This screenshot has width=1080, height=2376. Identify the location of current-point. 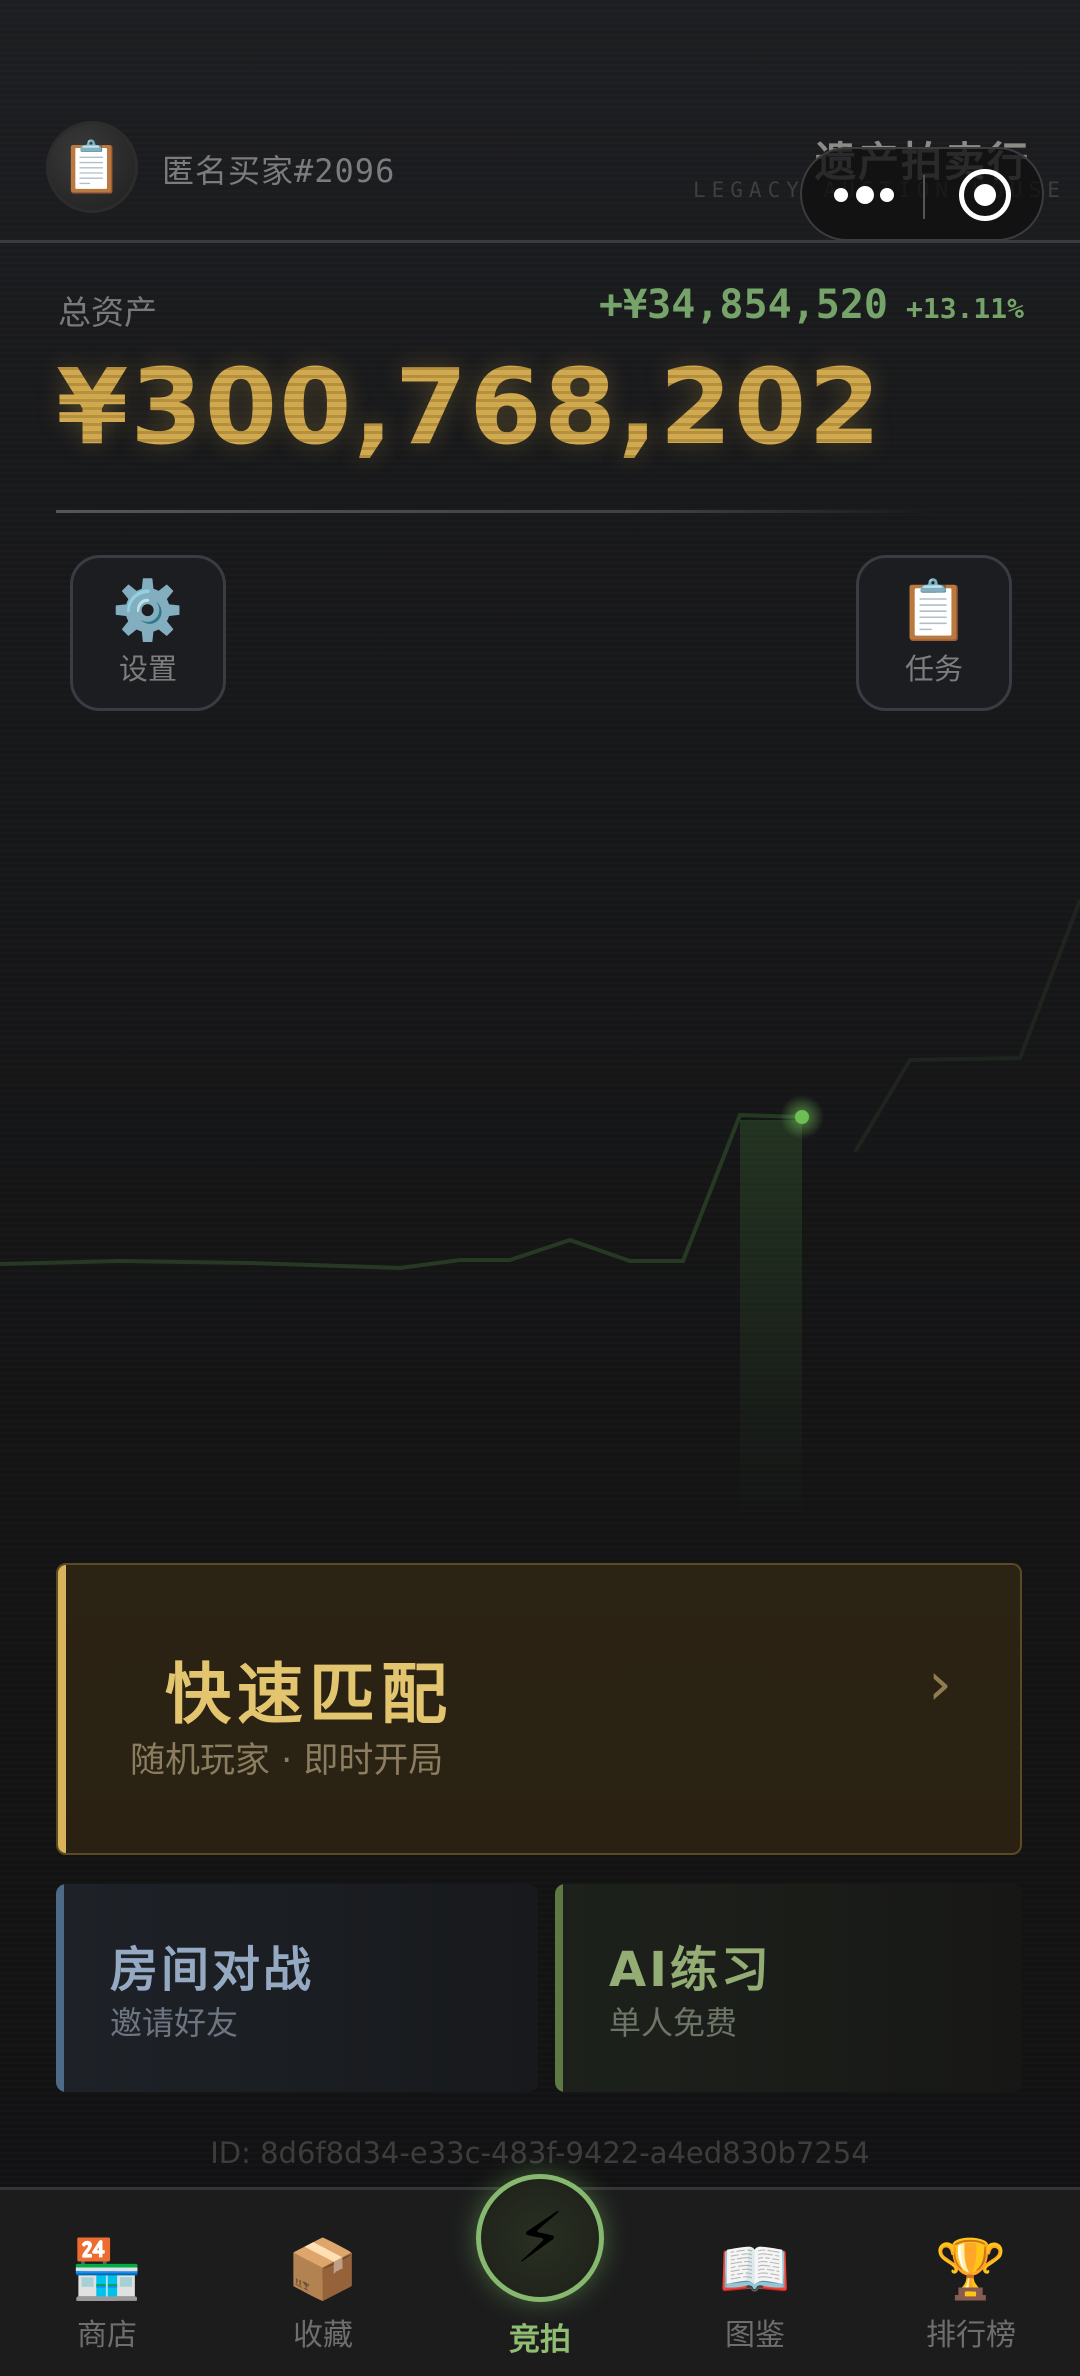
(802, 1117).